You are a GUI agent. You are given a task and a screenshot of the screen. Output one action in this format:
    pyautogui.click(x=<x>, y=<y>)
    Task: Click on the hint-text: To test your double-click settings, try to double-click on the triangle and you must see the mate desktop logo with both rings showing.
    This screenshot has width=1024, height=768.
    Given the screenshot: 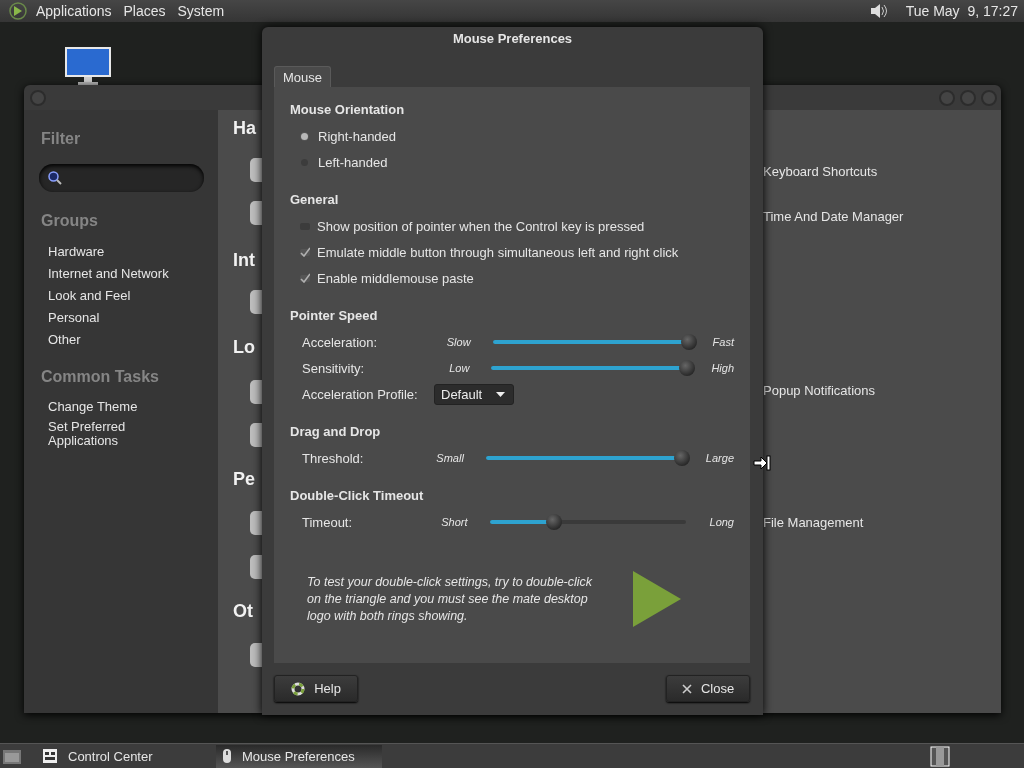 What is the action you would take?
    pyautogui.click(x=450, y=599)
    